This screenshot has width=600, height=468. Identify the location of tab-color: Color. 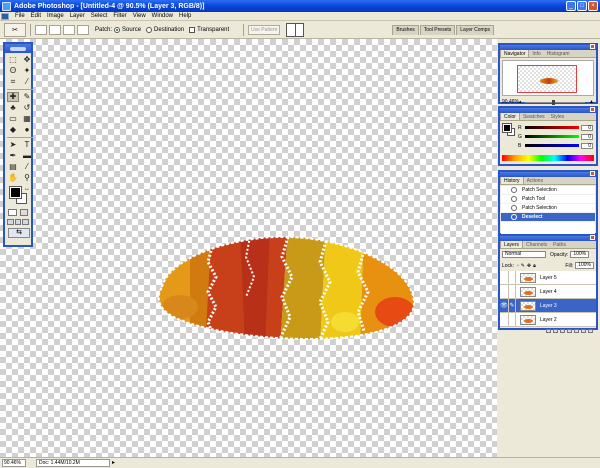
(510, 116).